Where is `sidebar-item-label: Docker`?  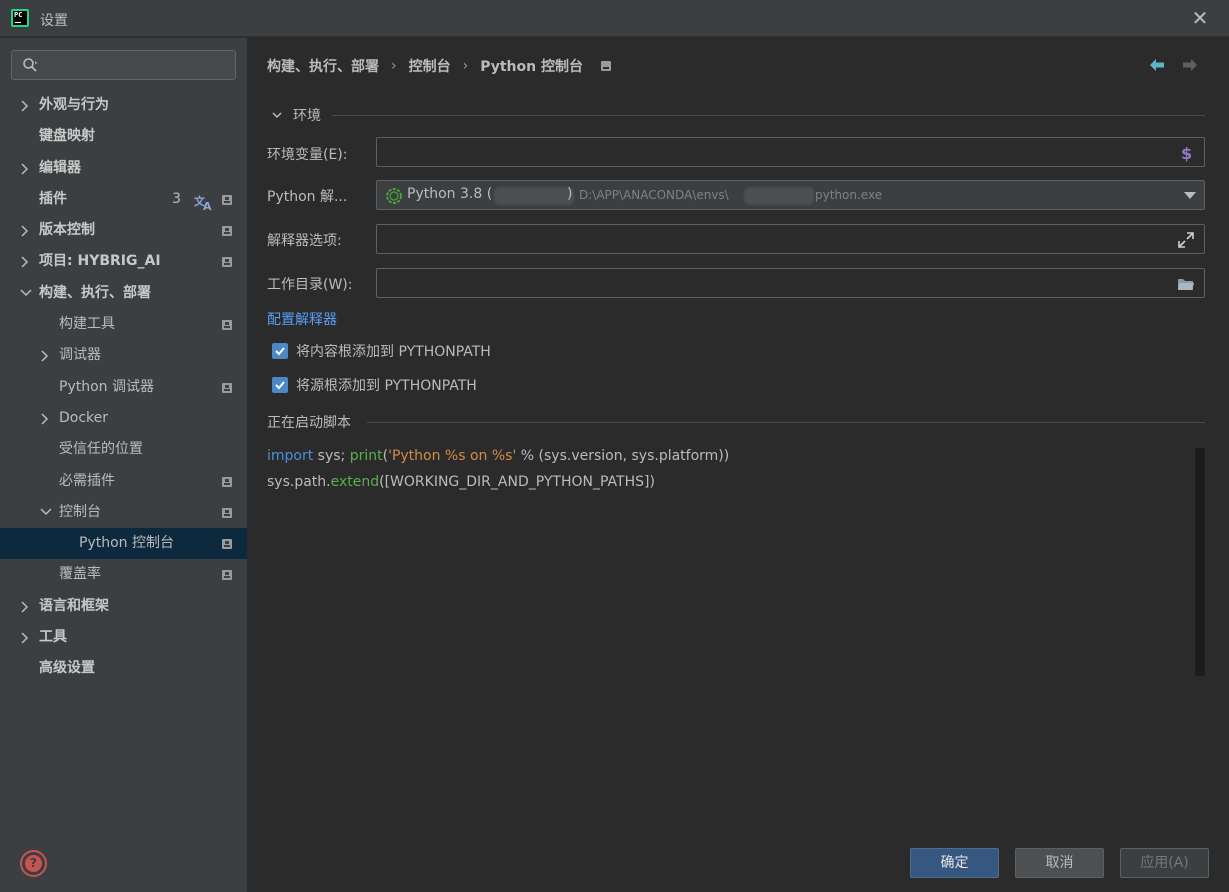 sidebar-item-label: Docker is located at coordinates (84, 417).